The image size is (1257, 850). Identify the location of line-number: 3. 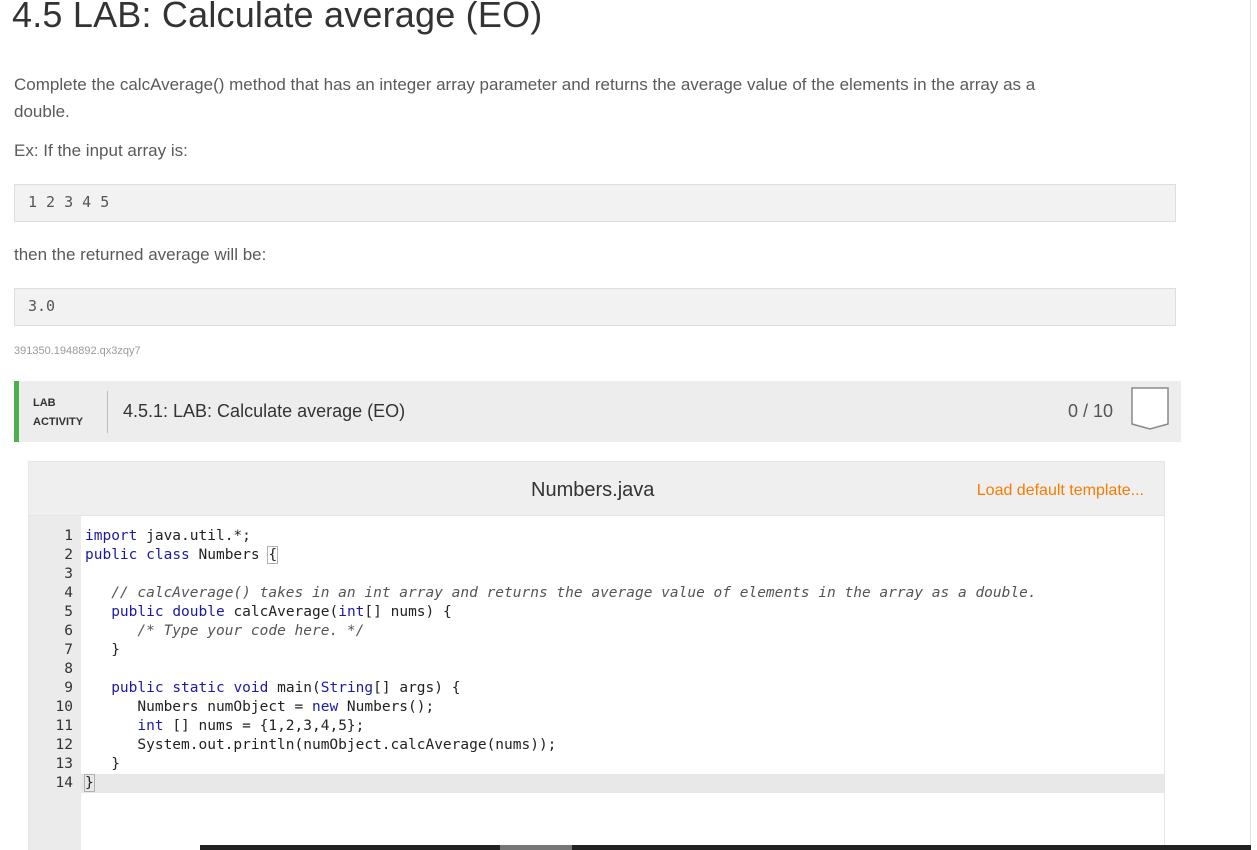
(68, 574).